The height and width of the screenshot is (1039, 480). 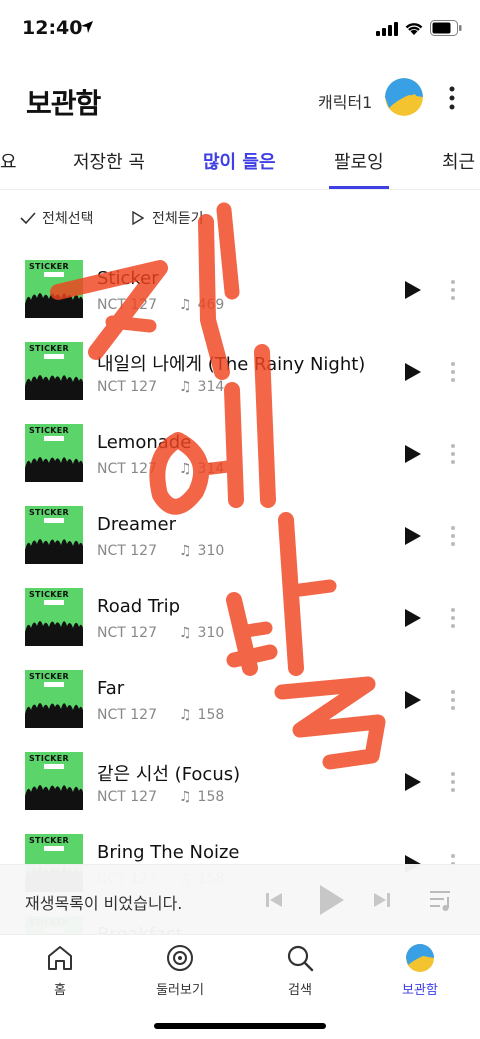 What do you see at coordinates (160, 715) in the screenshot?
I see `song-meta: NCT 127 ♫ 158` at bounding box center [160, 715].